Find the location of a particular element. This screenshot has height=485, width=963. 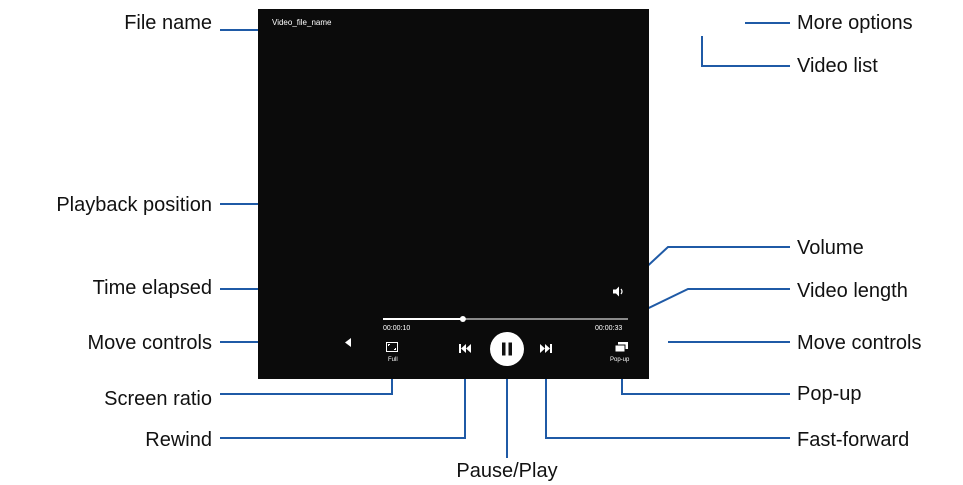

label-video-list: Video list is located at coordinates (837, 66).